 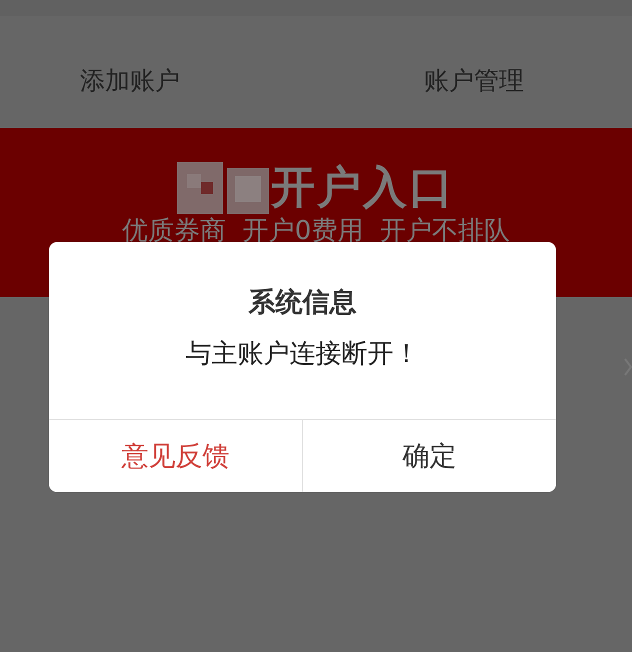 I want to click on banner-title: 开户入口, so click(x=363, y=188).